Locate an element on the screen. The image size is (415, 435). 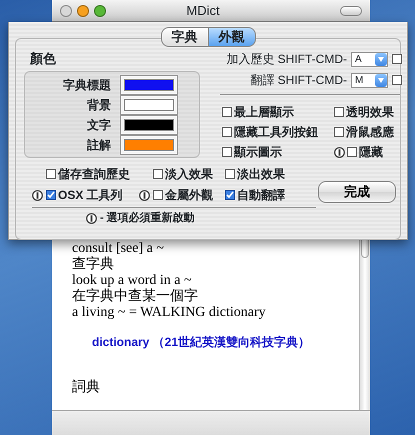
checkbox-label: OSX 工具列 is located at coordinates (90, 195).